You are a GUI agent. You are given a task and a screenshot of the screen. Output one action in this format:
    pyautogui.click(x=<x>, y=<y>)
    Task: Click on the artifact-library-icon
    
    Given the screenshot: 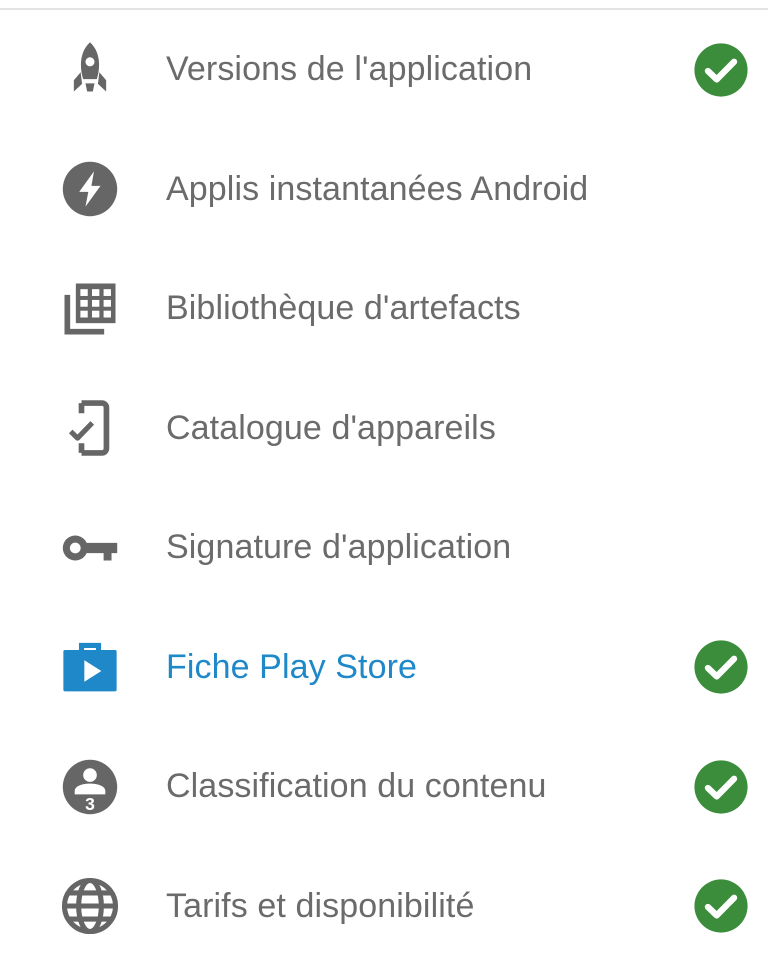 What is the action you would take?
    pyautogui.click(x=90, y=309)
    